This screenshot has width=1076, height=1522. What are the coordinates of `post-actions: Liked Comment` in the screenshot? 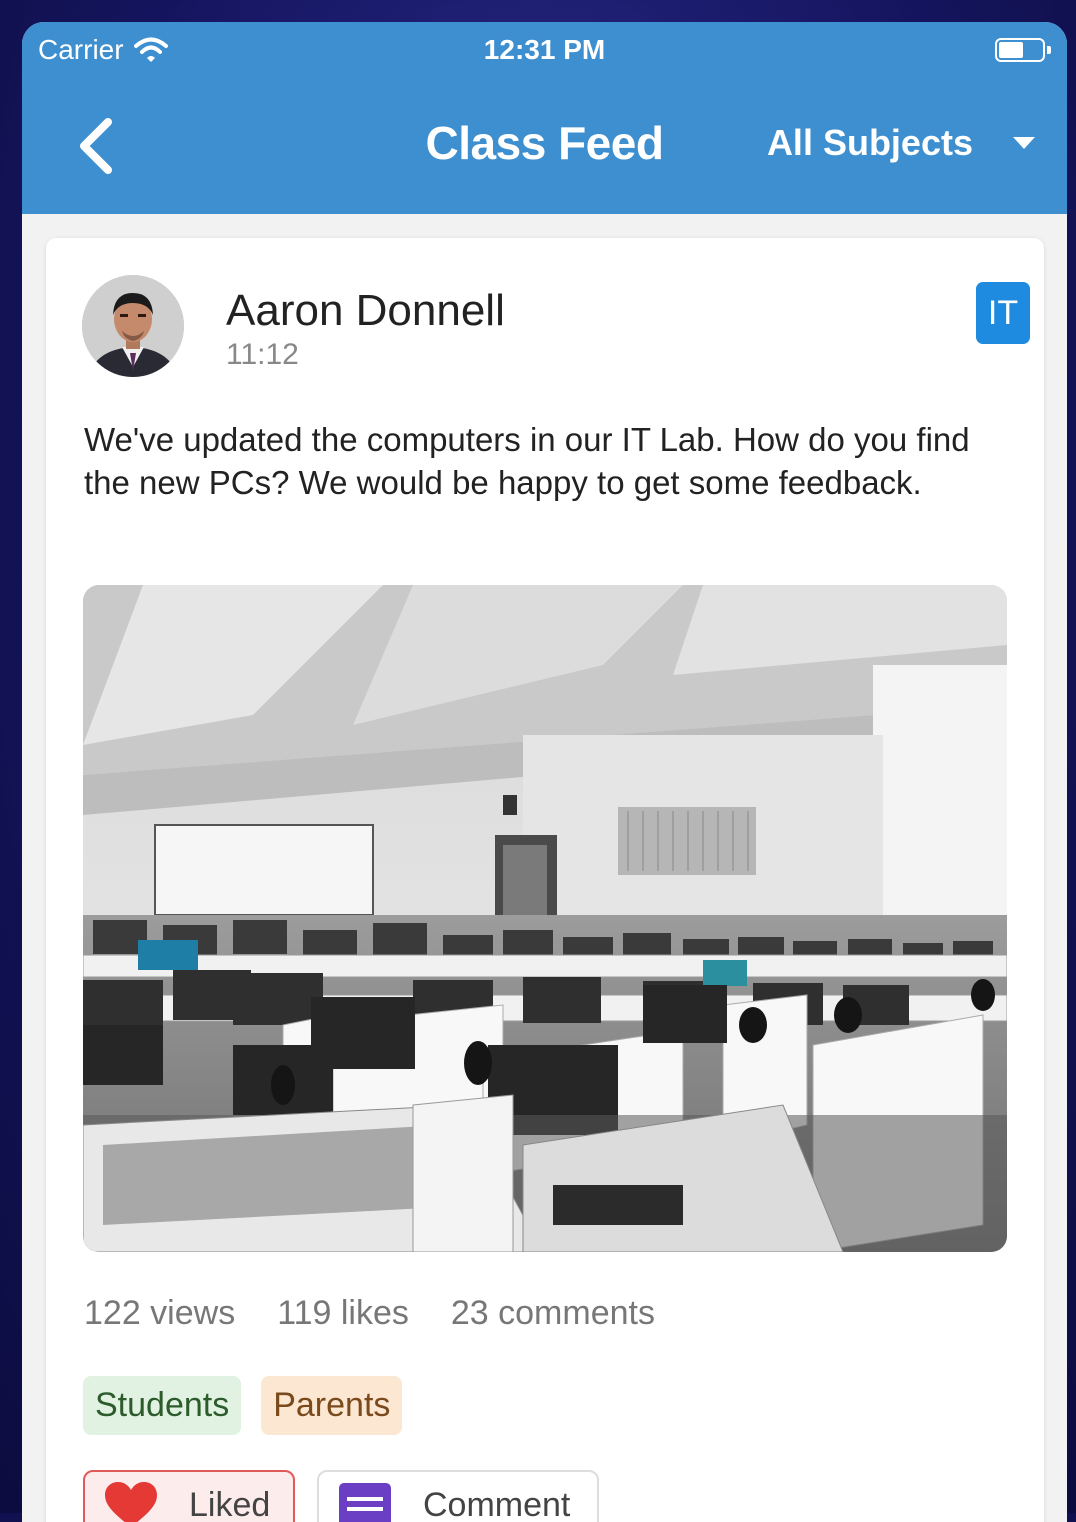 It's located at (341, 1496).